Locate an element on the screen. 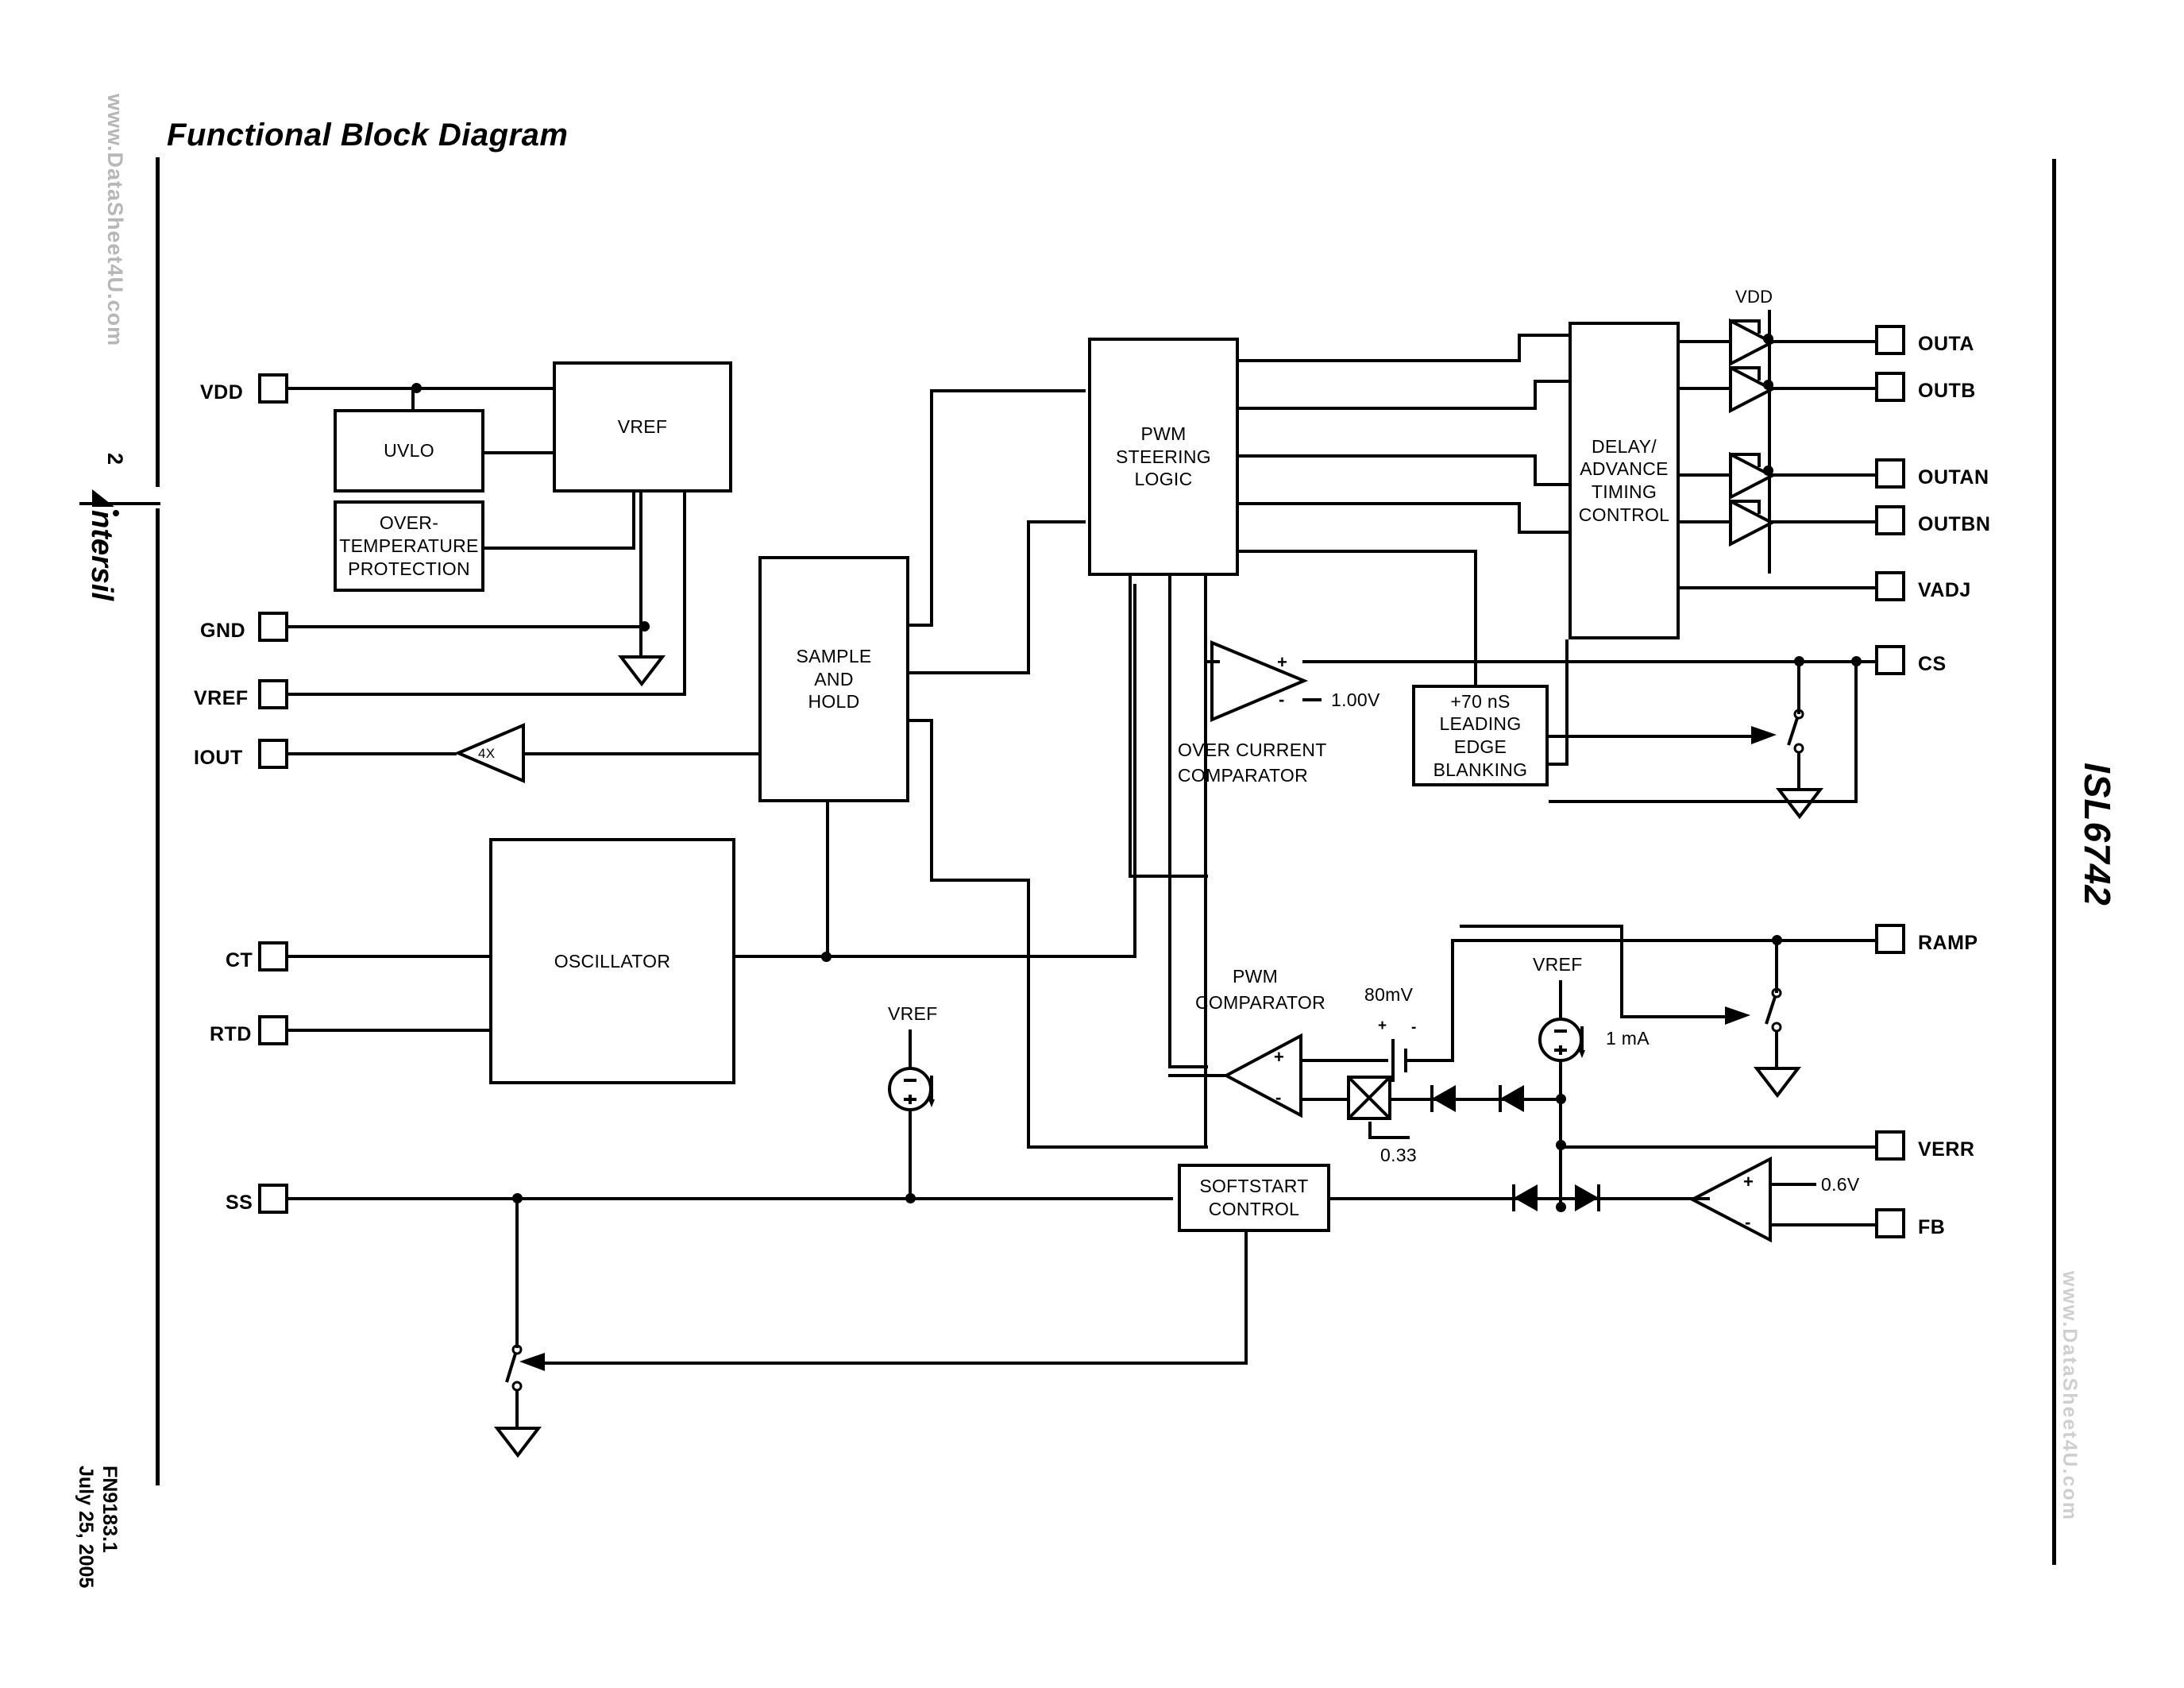 The width and height of the screenshot is (2184, 1688). block-vref: VREF is located at coordinates (642, 427).